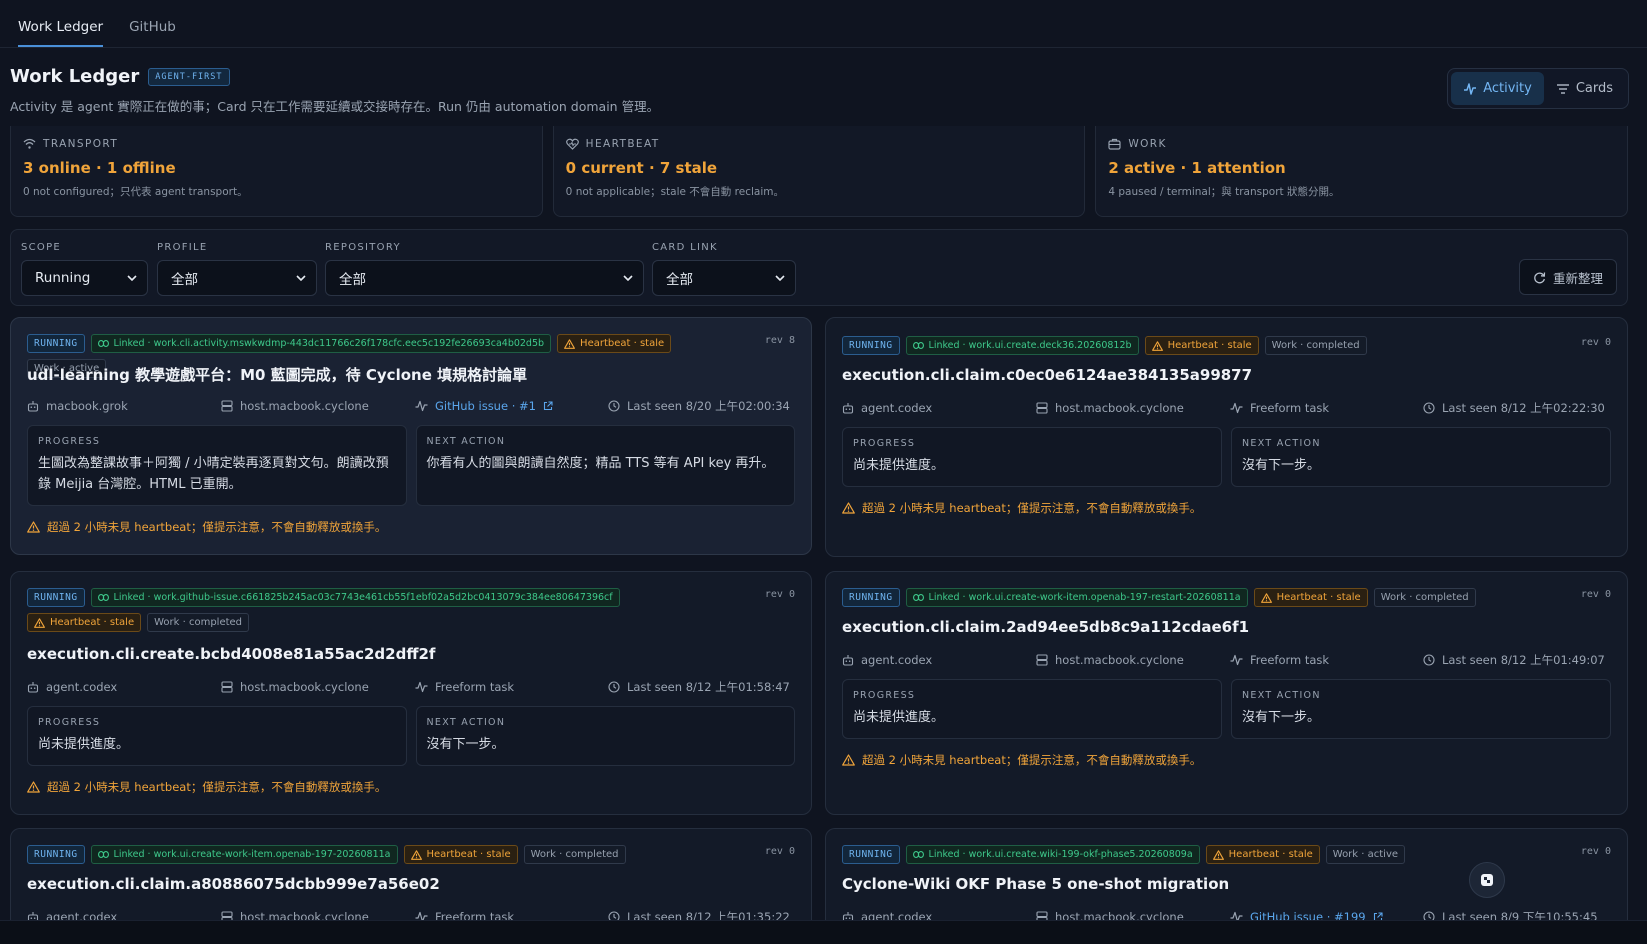 This screenshot has width=1647, height=944. What do you see at coordinates (484, 278) in the screenshot?
I see `repository-select: 全部` at bounding box center [484, 278].